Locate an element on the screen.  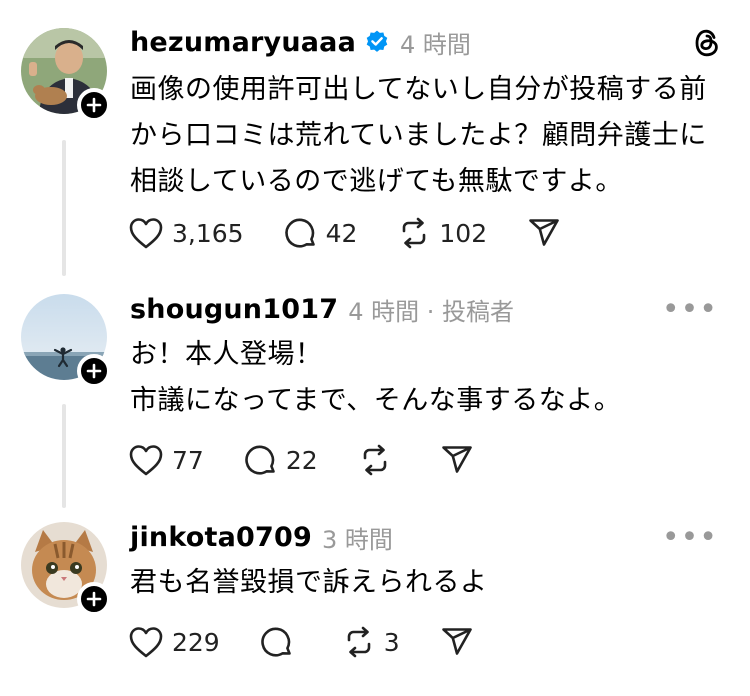
post-text: 君も名誉毀損で訴えられるよ is located at coordinates (426, 583).